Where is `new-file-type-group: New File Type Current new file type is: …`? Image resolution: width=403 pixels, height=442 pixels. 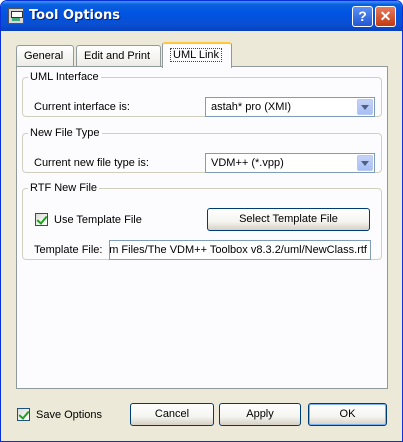
new-file-type-group: New File Type Current new file type is: … is located at coordinates (202, 150).